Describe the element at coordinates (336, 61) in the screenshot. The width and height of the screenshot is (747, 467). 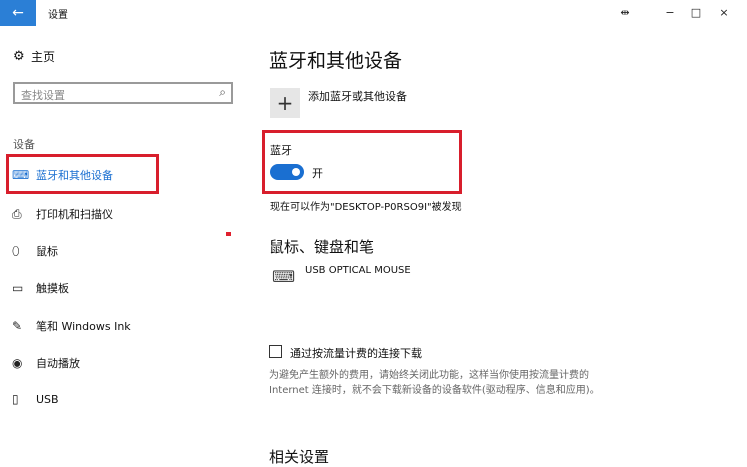
I see `page-title: 蓝牙和其他设备` at that location.